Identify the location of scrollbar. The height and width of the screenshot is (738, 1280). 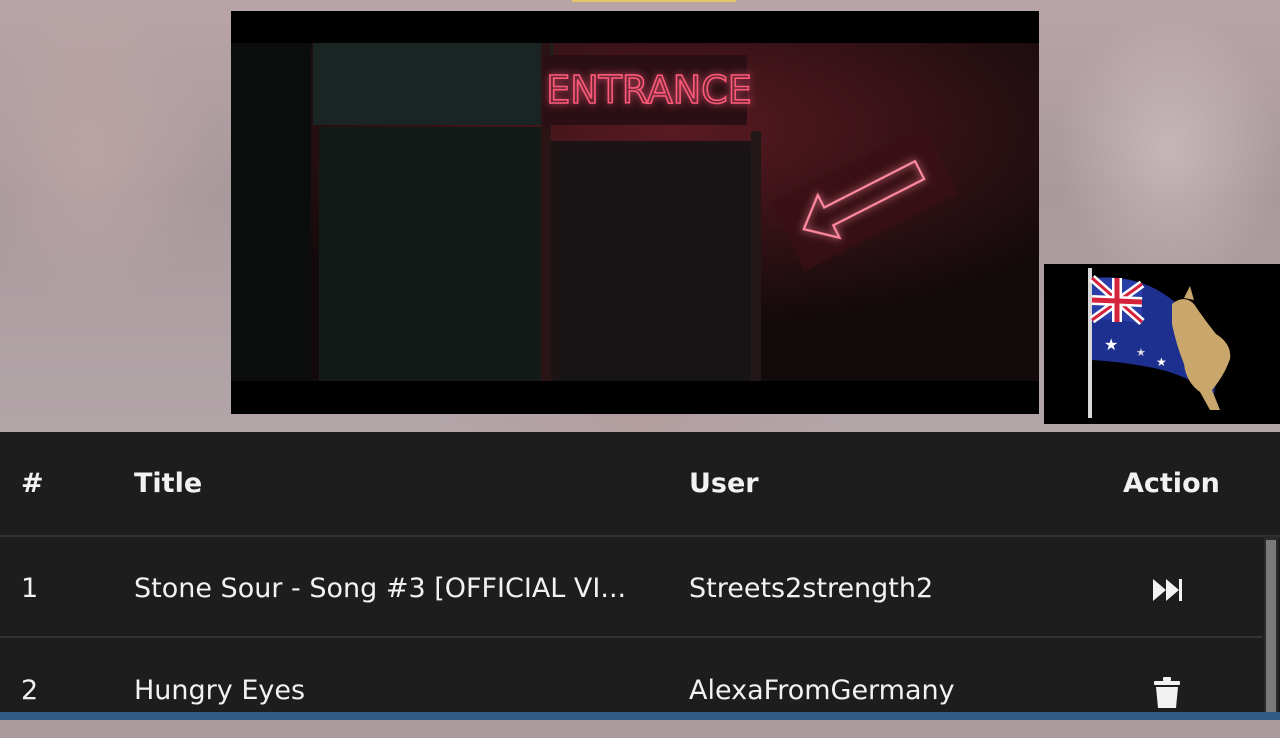
(1271, 626).